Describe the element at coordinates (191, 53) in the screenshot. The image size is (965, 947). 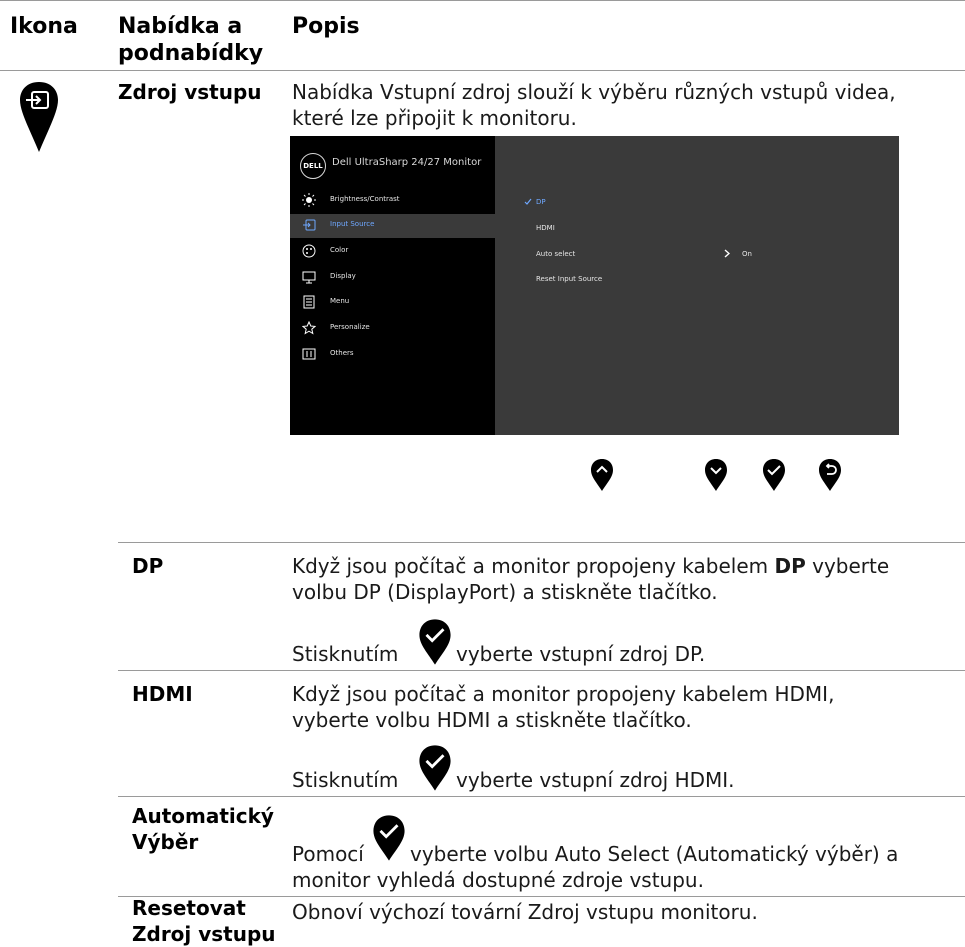
I see `column-header-menu-line2: podnabídky` at that location.